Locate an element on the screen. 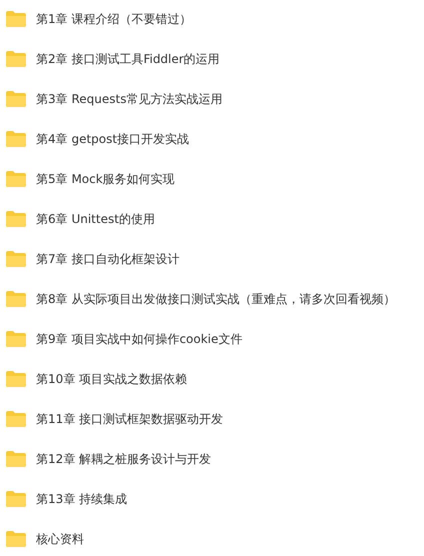 The width and height of the screenshot is (424, 556). folder-name: 核心资料 is located at coordinates (60, 539).